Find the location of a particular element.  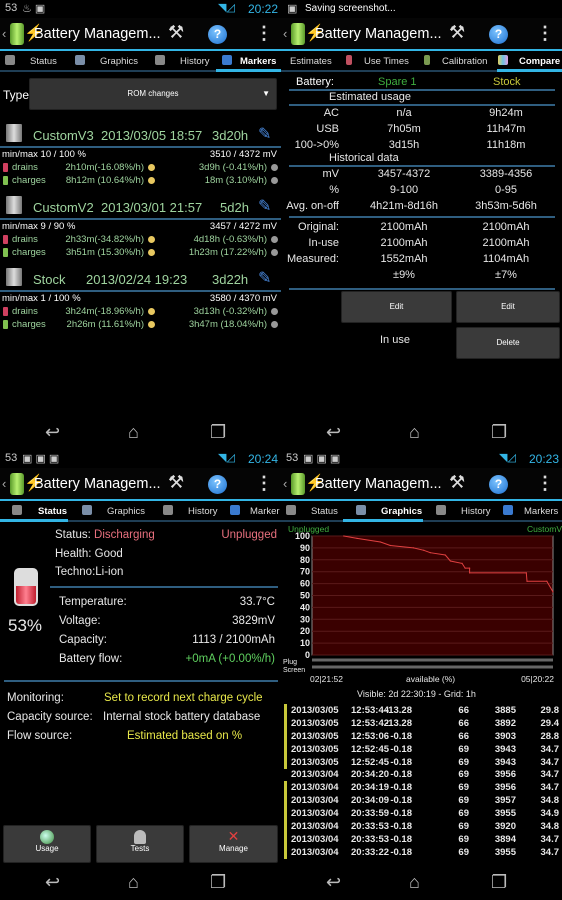

manage-button: ✕ Manage is located at coordinates (233, 844).